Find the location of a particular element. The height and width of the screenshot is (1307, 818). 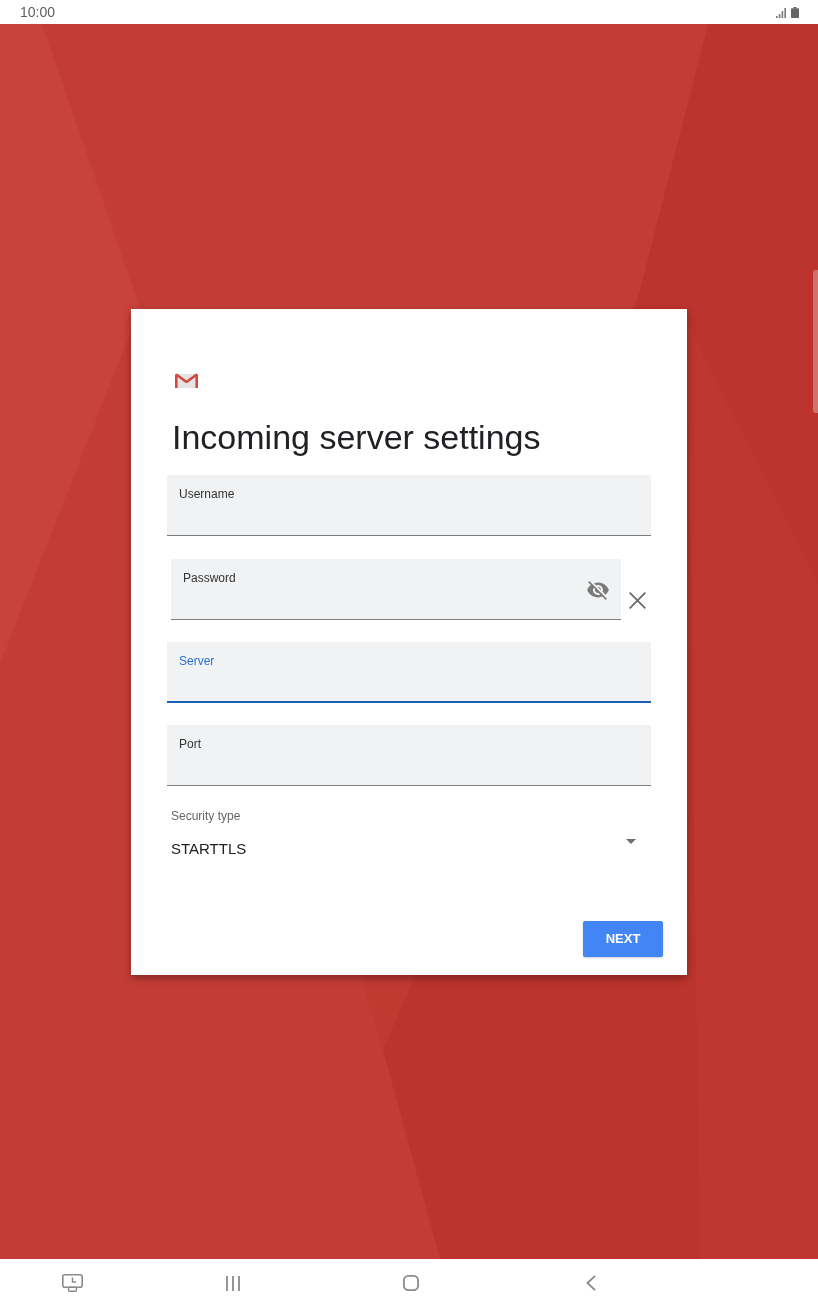

text-field: Port is located at coordinates (409, 755).